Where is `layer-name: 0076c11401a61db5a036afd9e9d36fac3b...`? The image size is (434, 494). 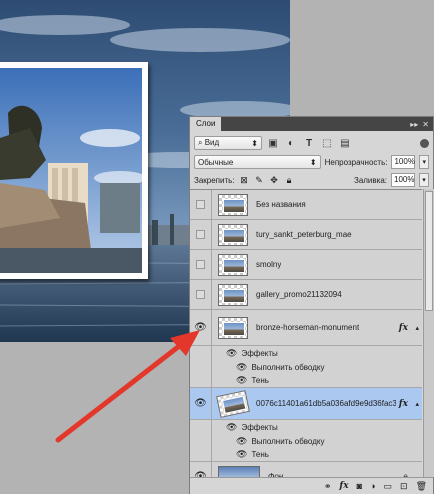
layer-name: 0076c11401a61db5a036afd9e9d36fac3b... is located at coordinates (326, 403).